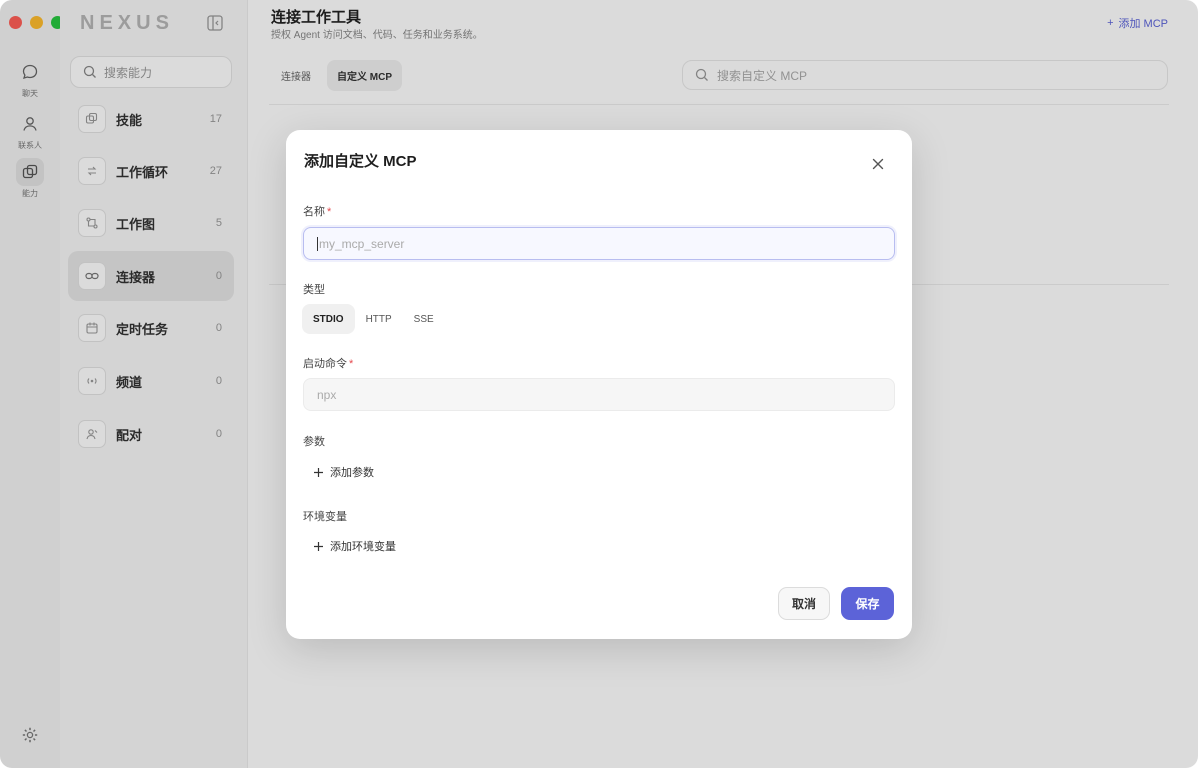 The height and width of the screenshot is (768, 1198). I want to click on add-env-var-label: 添加环境变量, so click(363, 547).